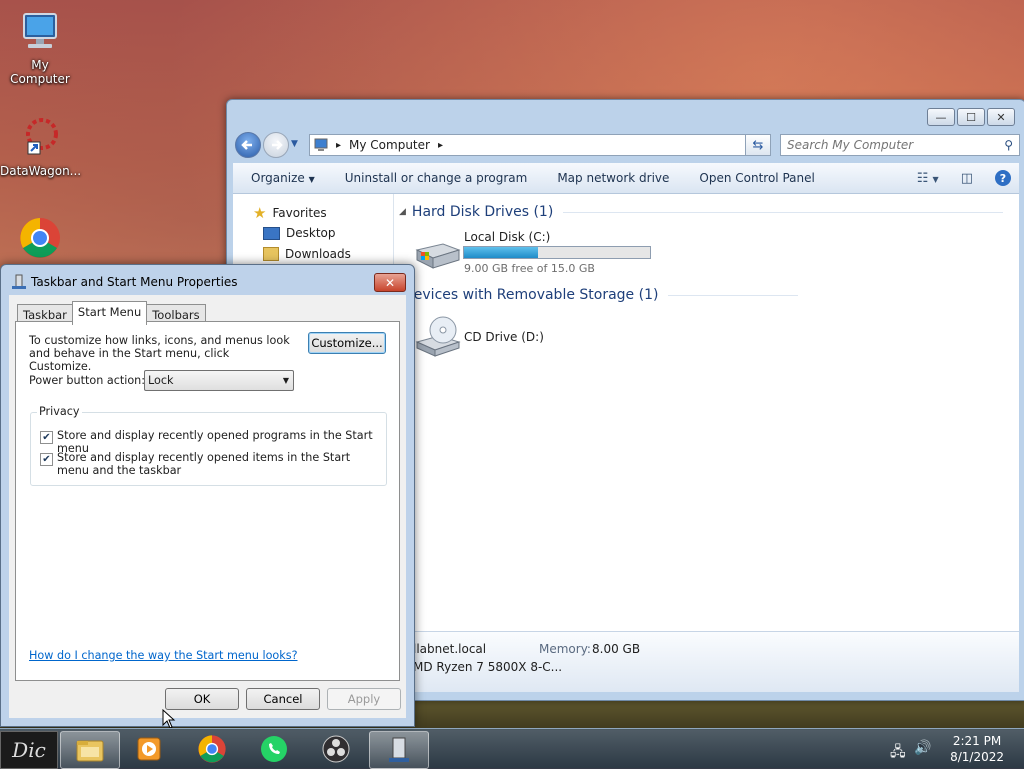  I want to click on system-clock: 2:21 PM 8/1/2022, so click(977, 749).